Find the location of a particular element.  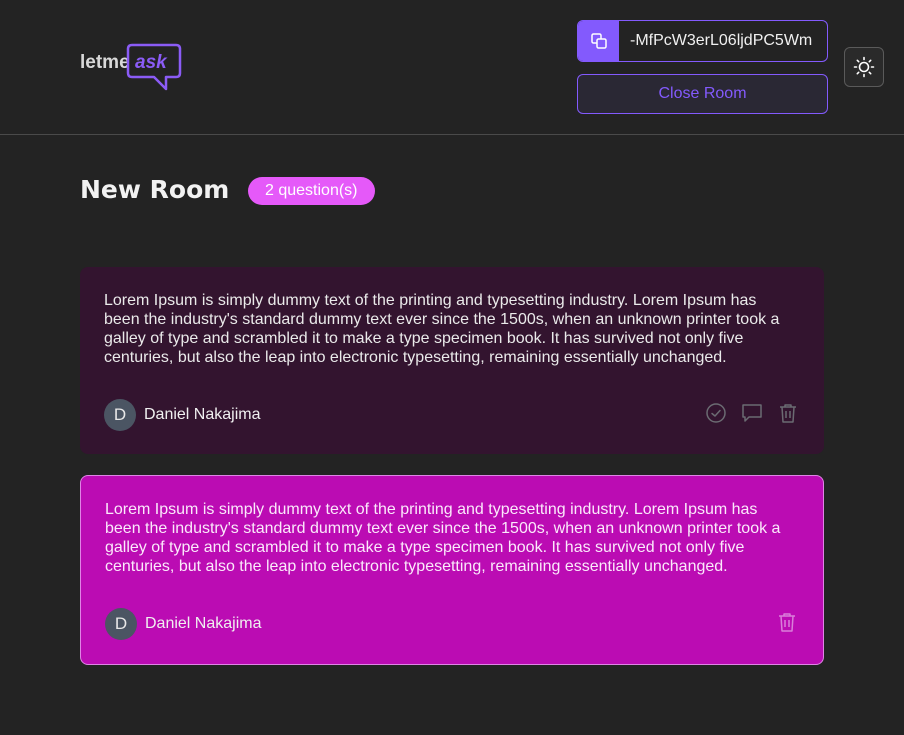

question-count-badge: 2 question(s) is located at coordinates (311, 191).